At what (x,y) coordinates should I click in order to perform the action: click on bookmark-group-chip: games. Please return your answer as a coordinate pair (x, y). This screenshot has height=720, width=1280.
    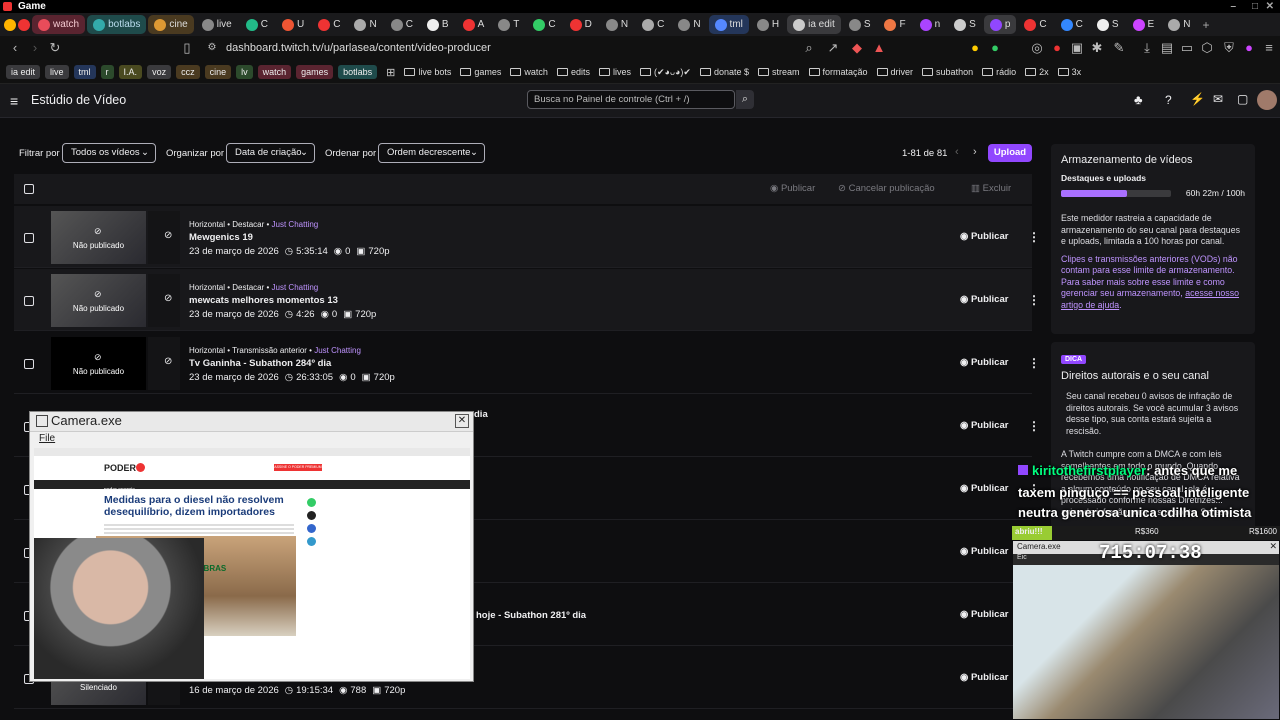
    Looking at the image, I should click on (315, 72).